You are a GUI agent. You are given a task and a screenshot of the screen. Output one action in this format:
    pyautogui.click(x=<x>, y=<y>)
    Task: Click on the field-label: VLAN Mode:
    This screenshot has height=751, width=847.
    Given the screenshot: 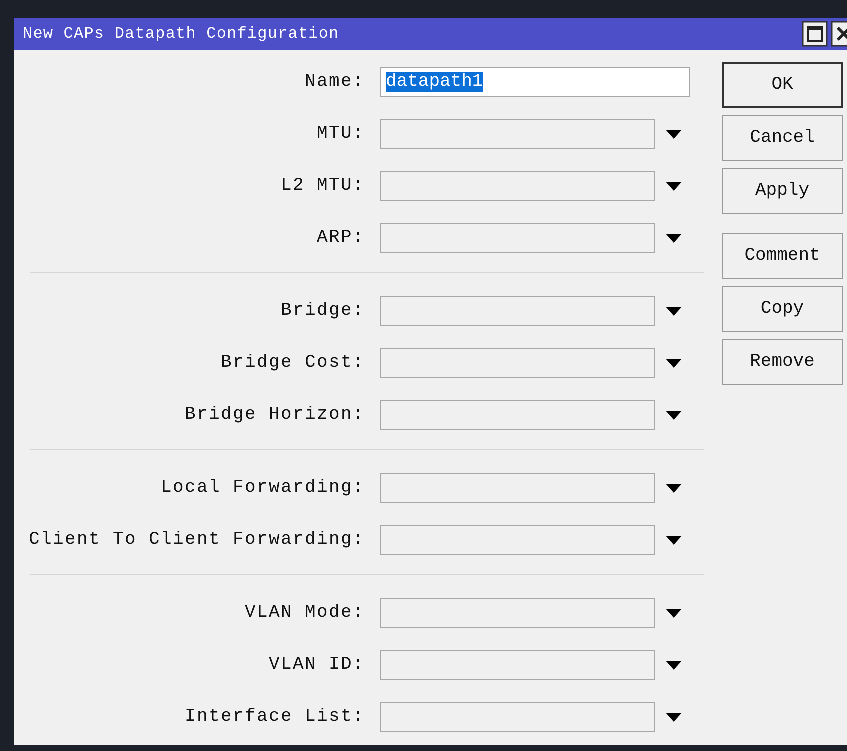 What is the action you would take?
    pyautogui.click(x=304, y=613)
    